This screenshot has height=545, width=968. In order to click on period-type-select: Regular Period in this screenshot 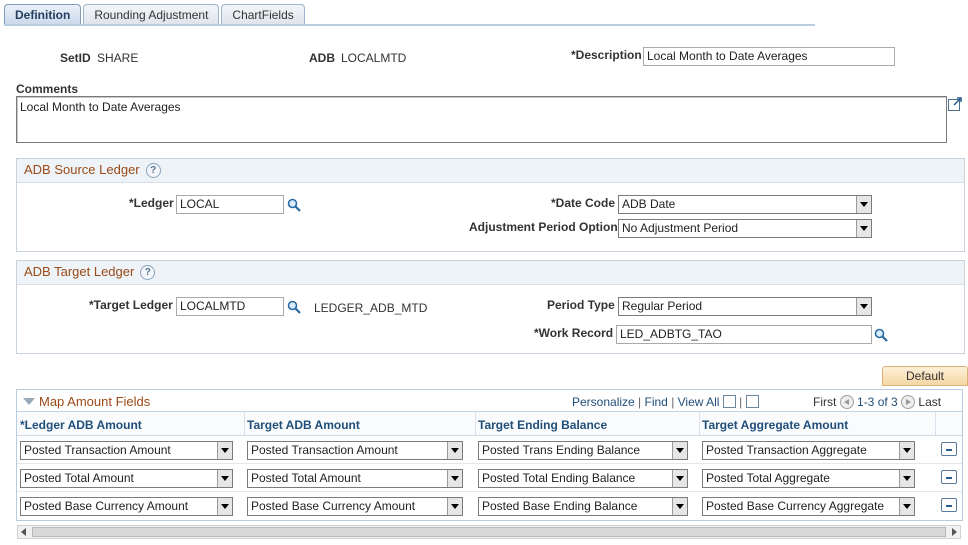, I will do `click(745, 306)`.